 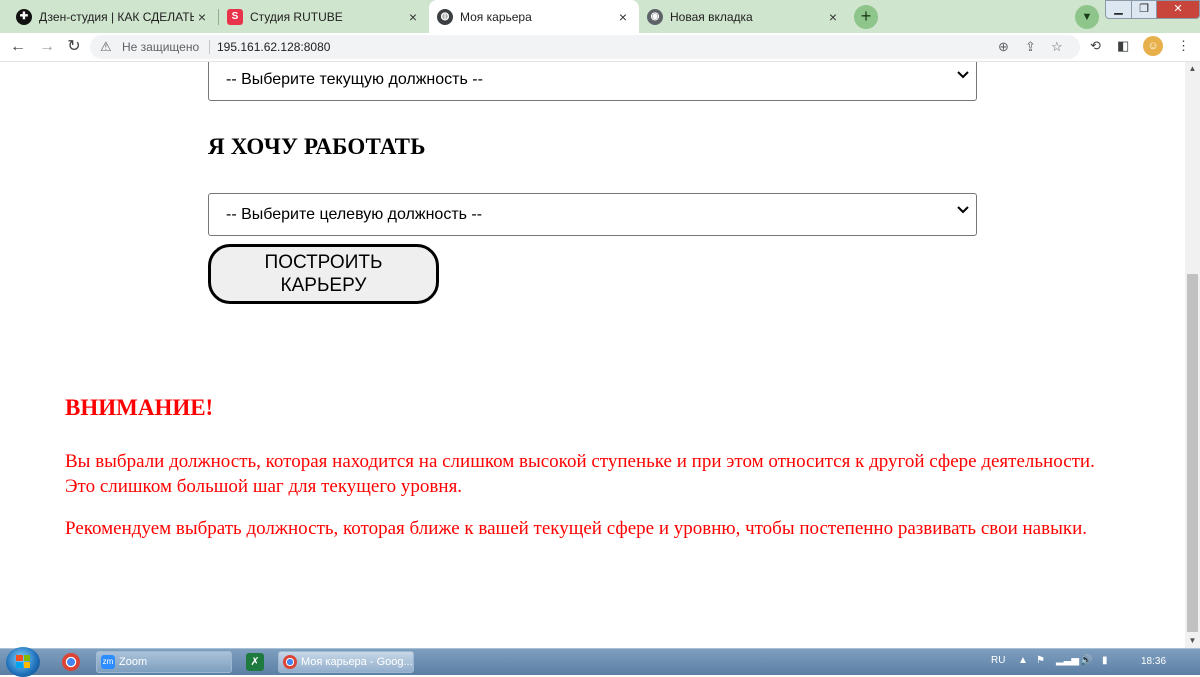 What do you see at coordinates (1153, 661) in the screenshot?
I see `clock-time: 18:36` at bounding box center [1153, 661].